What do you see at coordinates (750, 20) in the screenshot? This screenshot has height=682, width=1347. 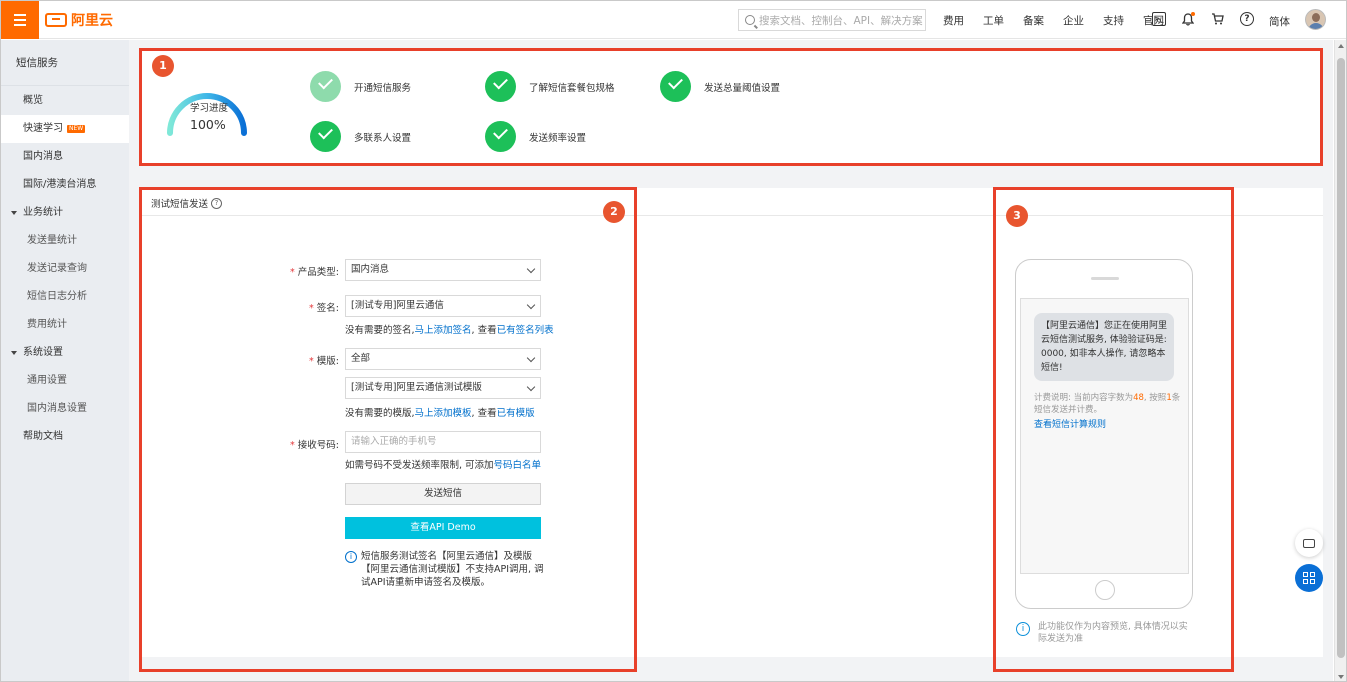 I see `search-icon` at bounding box center [750, 20].